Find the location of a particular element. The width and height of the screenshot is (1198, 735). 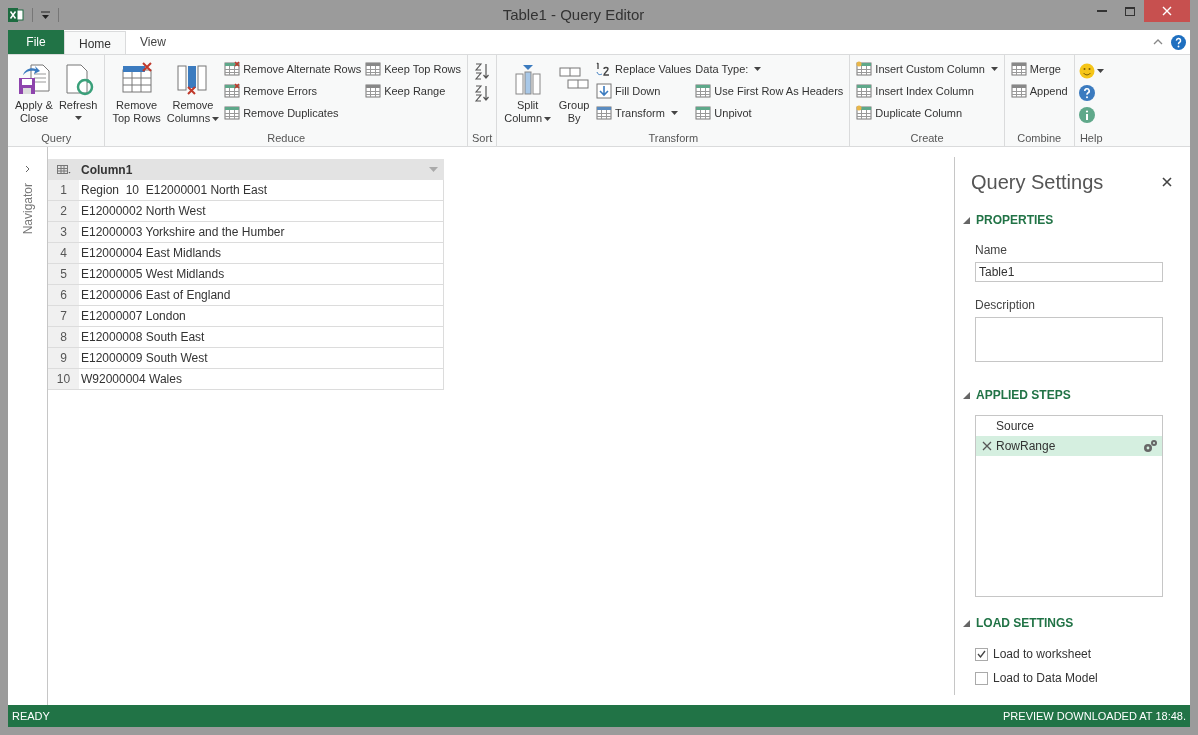

checkbox-option: Load to worksheet is located at coordinates (1075, 654).